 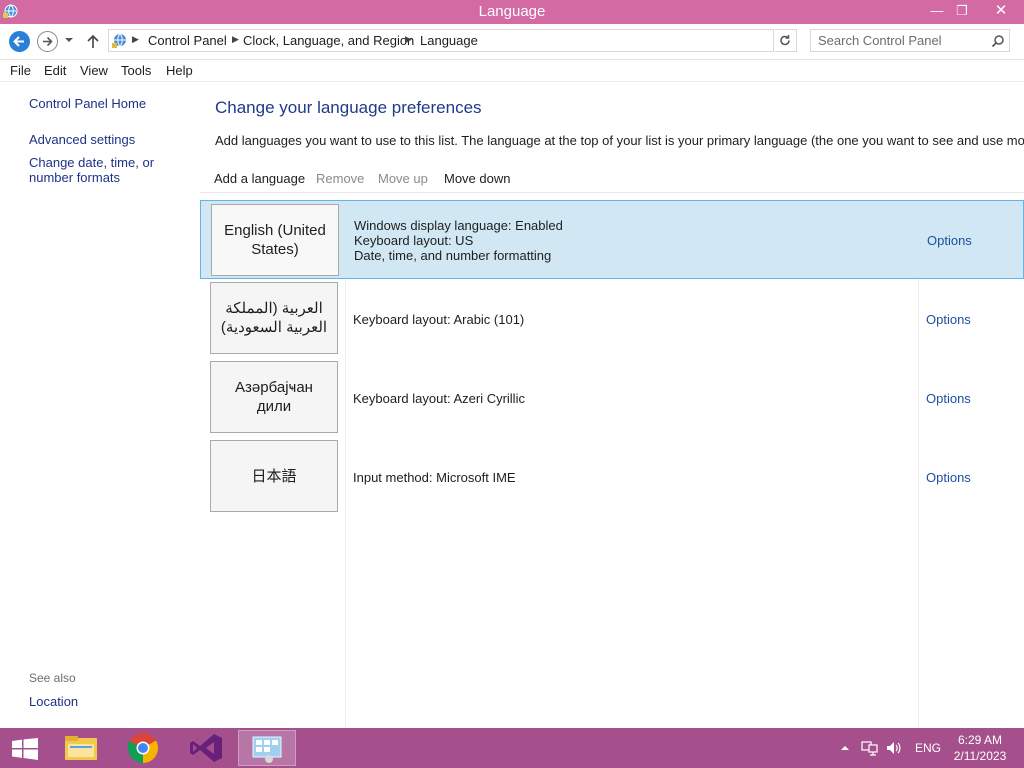 What do you see at coordinates (894, 748) in the screenshot?
I see `volume-icon` at bounding box center [894, 748].